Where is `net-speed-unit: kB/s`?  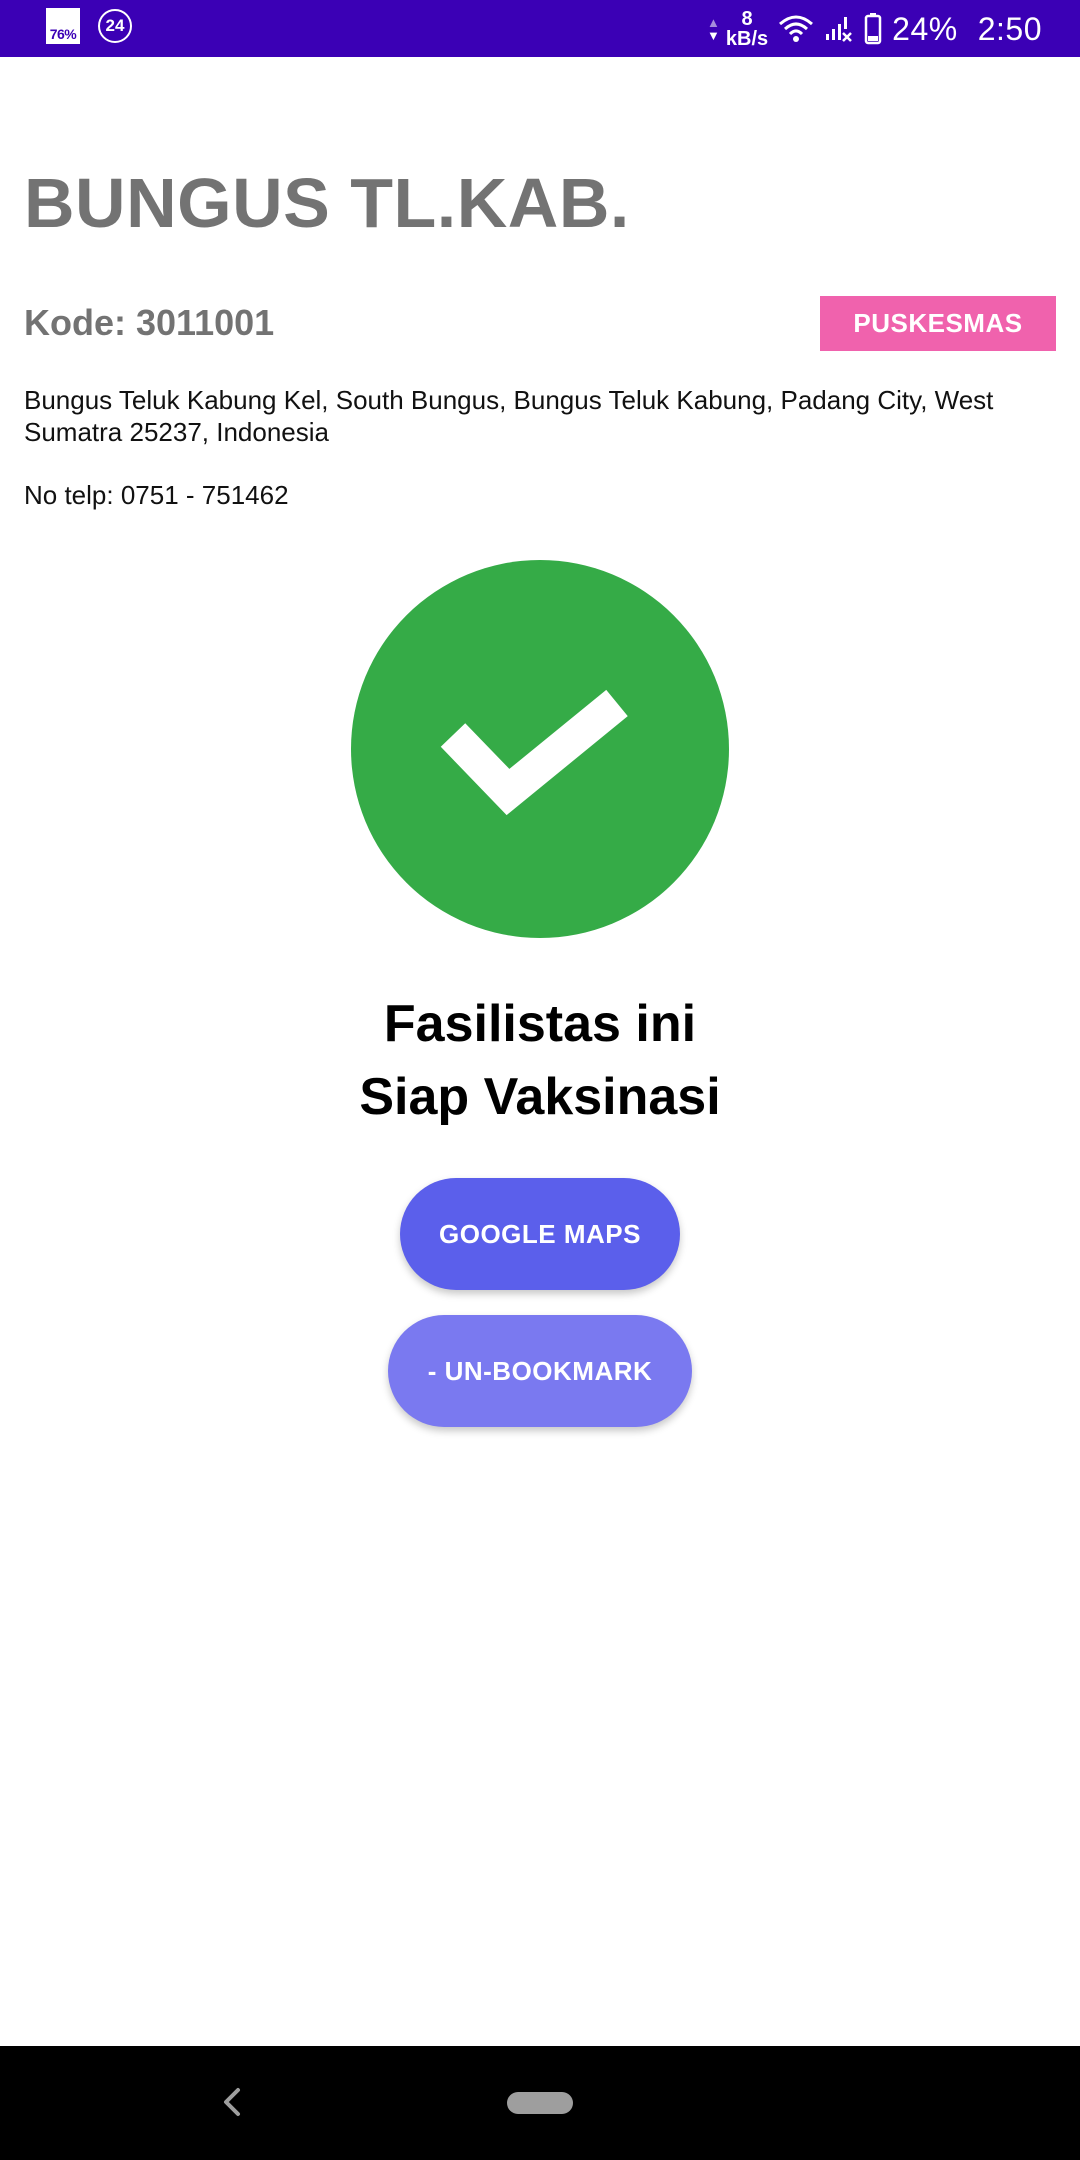 net-speed-unit: kB/s is located at coordinates (747, 39).